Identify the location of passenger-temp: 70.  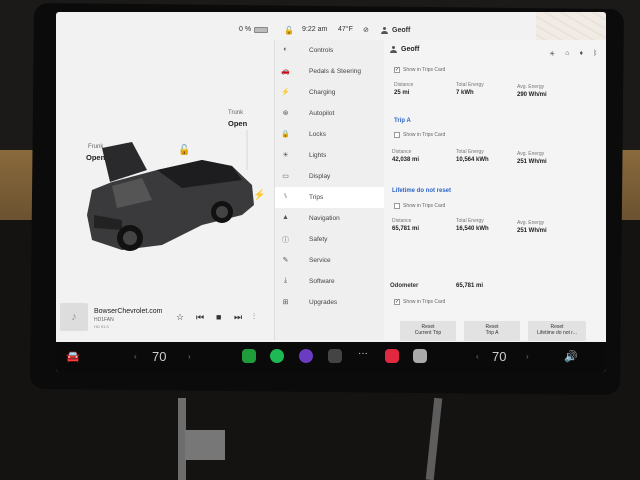
(499, 356).